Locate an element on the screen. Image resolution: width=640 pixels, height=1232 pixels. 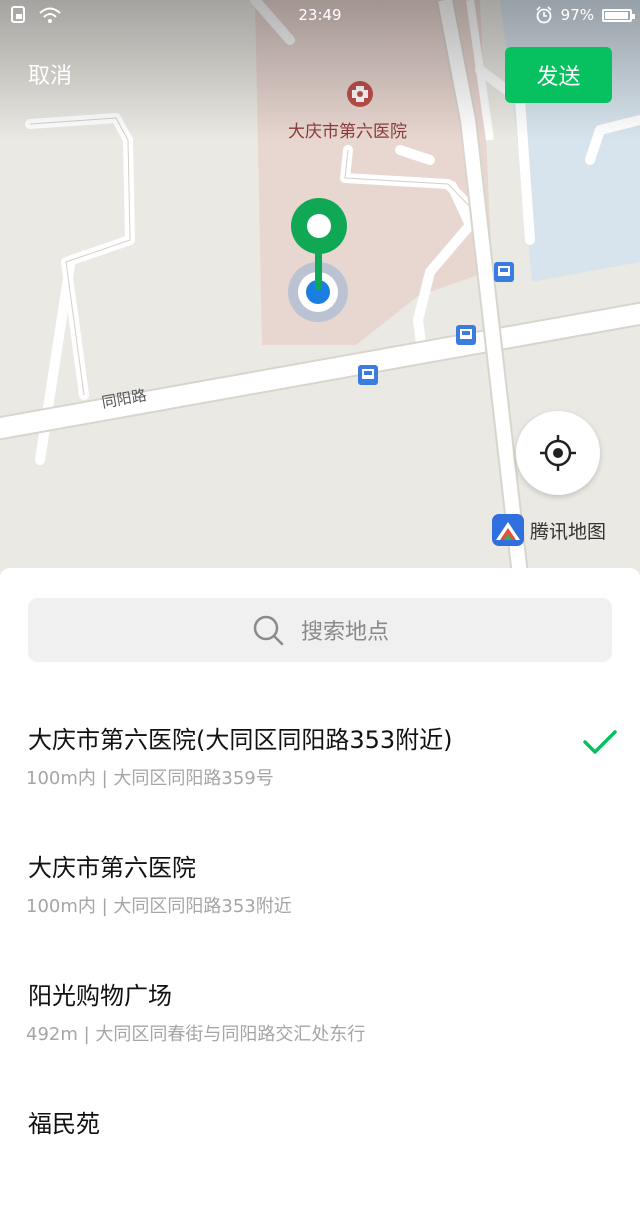
search-input: 搜索地点 is located at coordinates (320, 630).